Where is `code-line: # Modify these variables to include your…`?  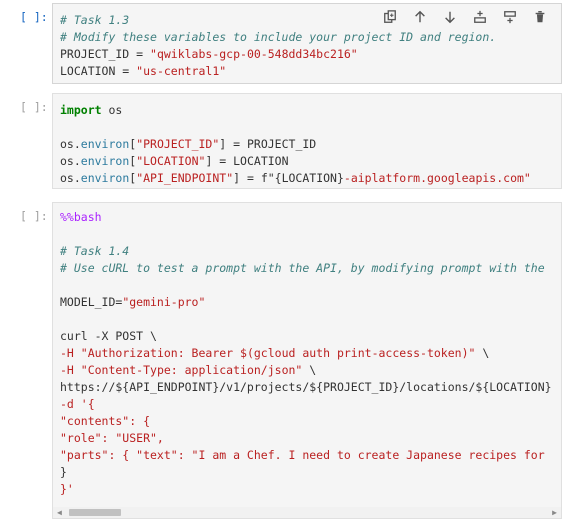
code-line: # Modify these variables to include your… is located at coordinates (278, 37).